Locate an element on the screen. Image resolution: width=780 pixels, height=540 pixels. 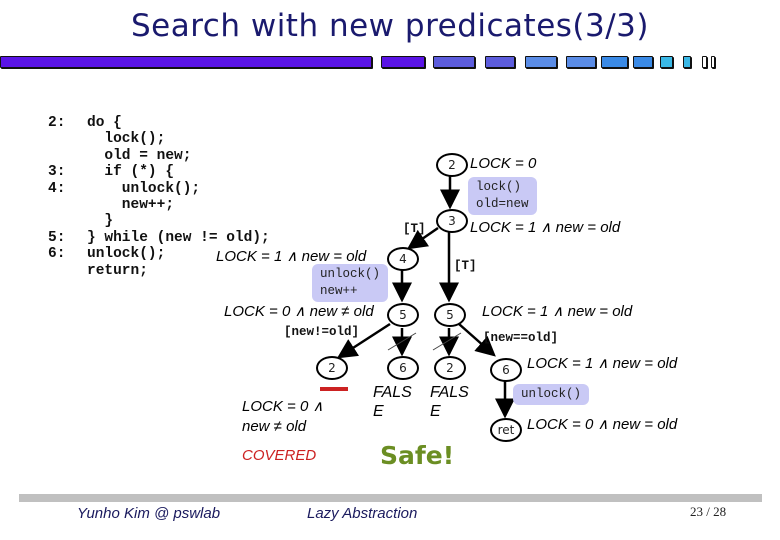
op-line: lock() is located at coordinates (499, 187).